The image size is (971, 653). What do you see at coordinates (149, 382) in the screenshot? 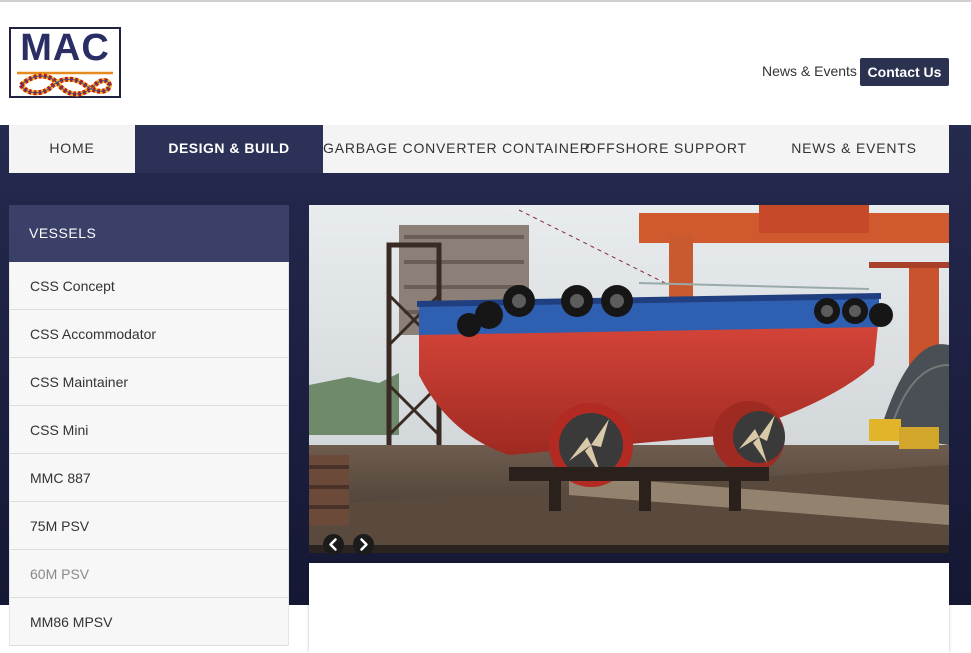
I see `sidebar-item-css-maintainer: CSS Maintainer` at bounding box center [149, 382].